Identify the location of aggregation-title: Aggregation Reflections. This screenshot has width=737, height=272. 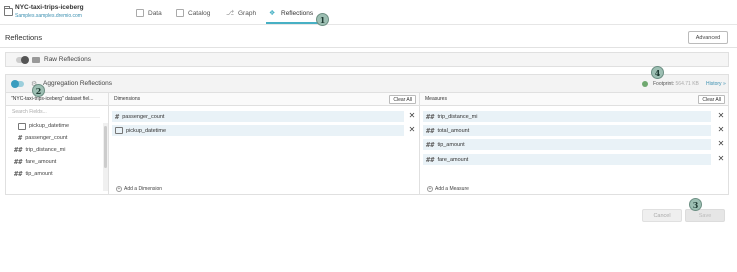
(78, 83).